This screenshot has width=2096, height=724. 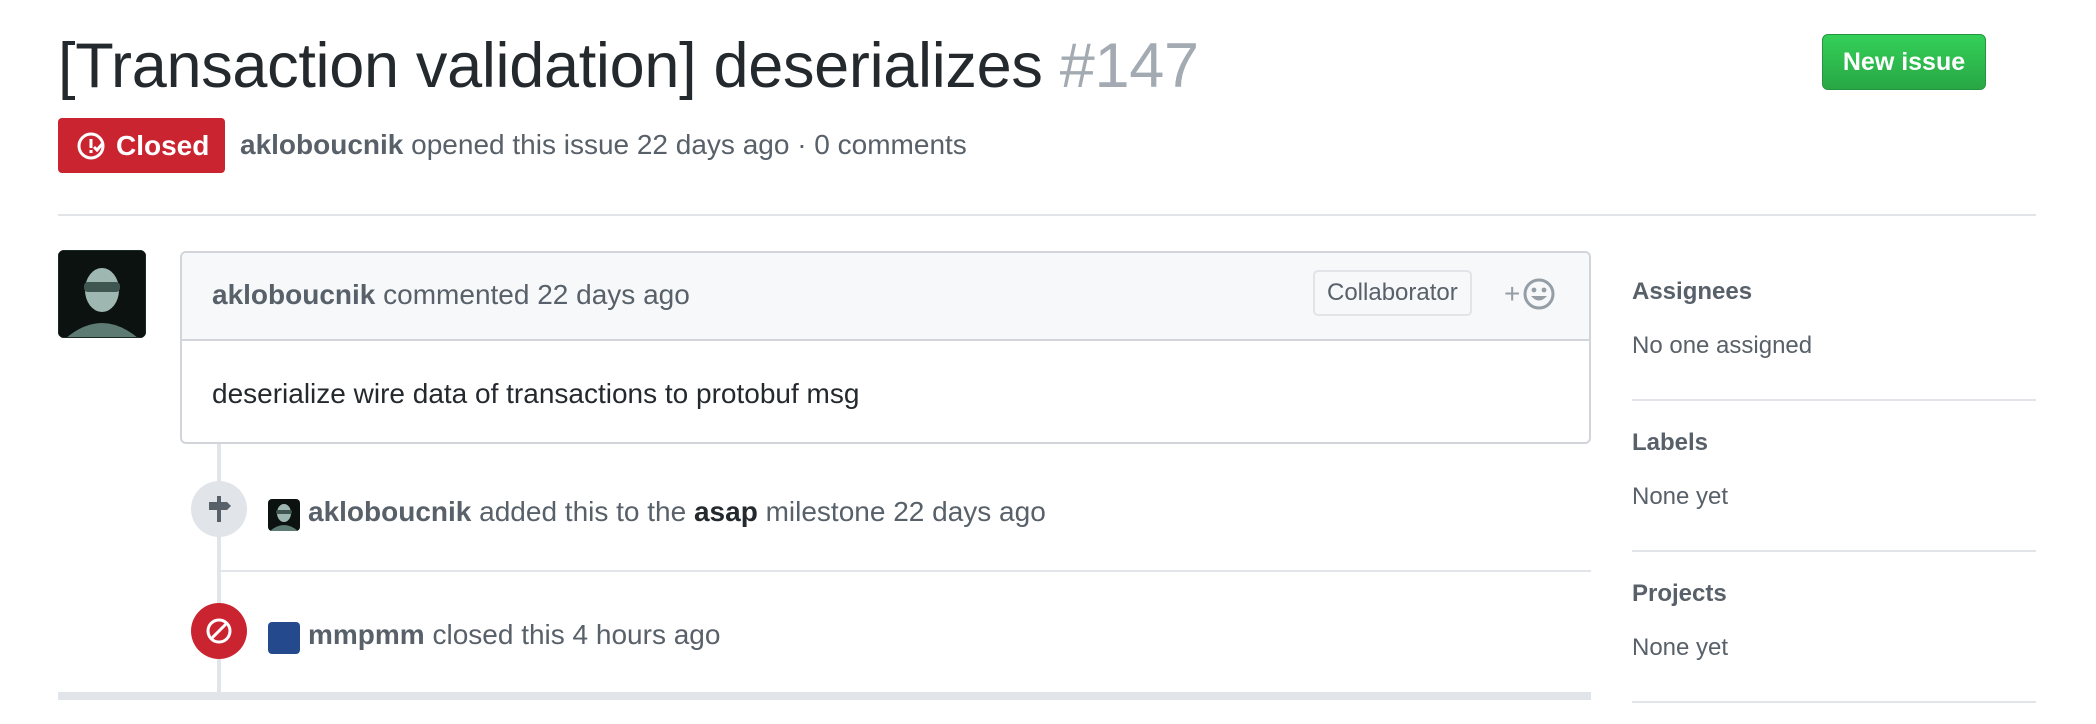 What do you see at coordinates (91, 145) in the screenshot?
I see `issue-closed-icon` at bounding box center [91, 145].